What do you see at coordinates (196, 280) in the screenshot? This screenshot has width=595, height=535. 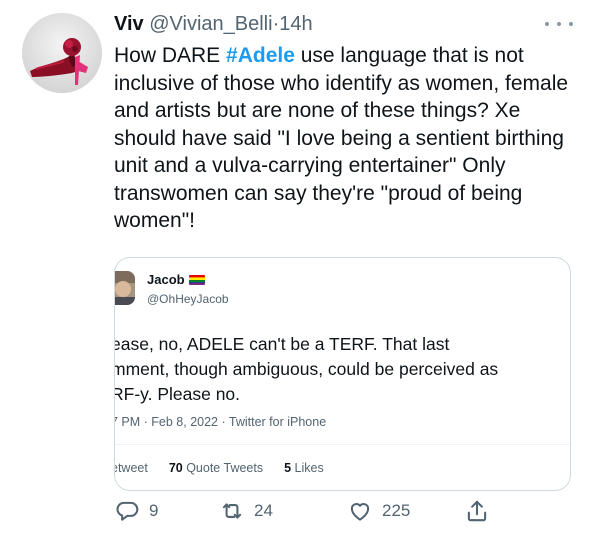 I see `rainbow-flag-icon` at bounding box center [196, 280].